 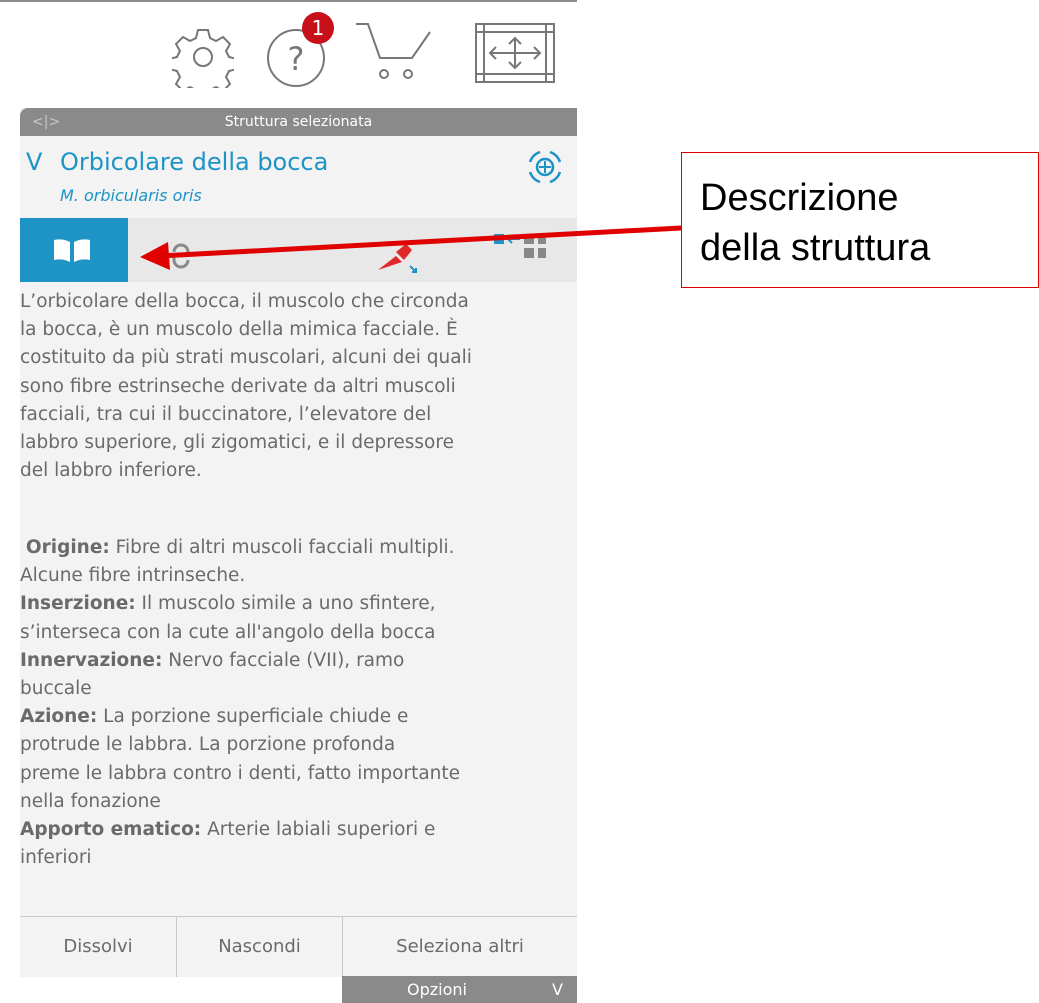 I want to click on tab-description, so click(x=74, y=250).